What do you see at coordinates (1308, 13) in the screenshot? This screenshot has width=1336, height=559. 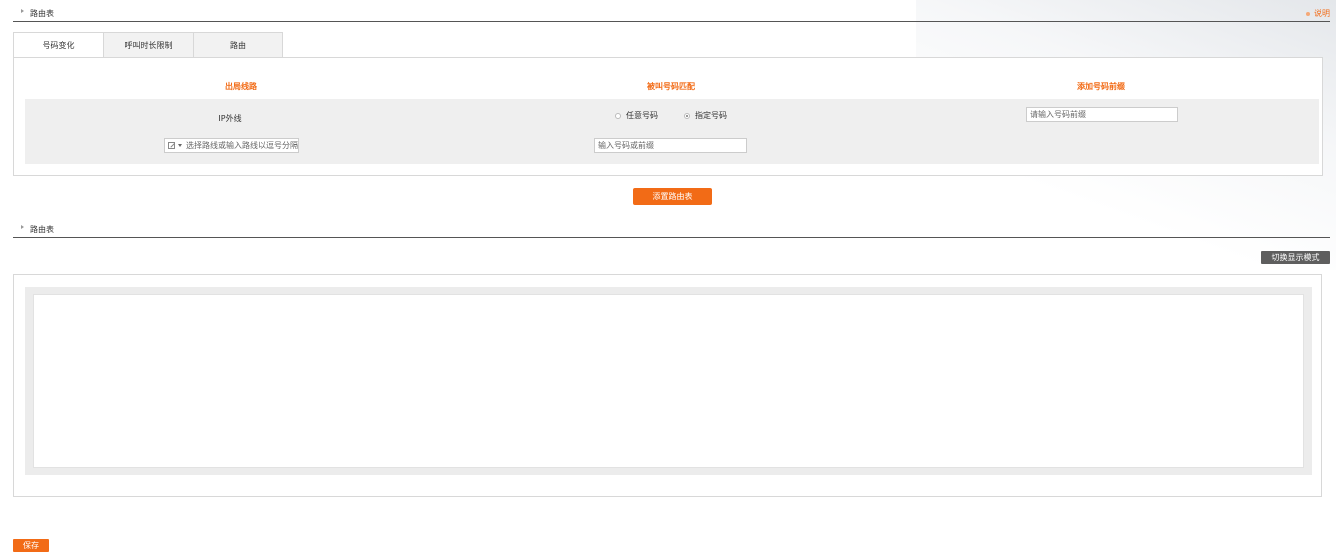 I see `info-dot-icon` at bounding box center [1308, 13].